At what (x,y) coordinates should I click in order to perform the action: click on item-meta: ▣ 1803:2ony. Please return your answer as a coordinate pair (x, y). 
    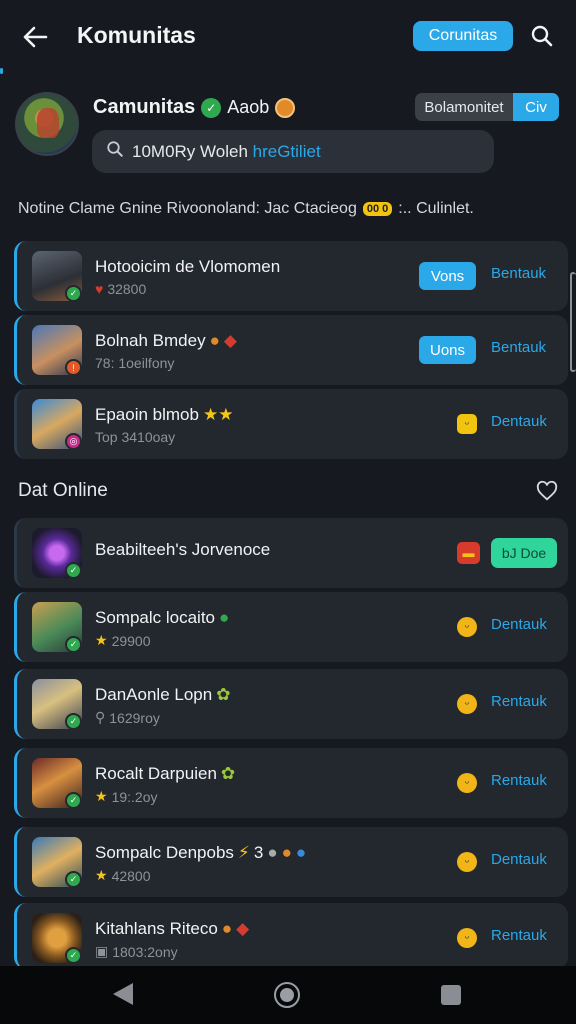
    Looking at the image, I should click on (136, 951).